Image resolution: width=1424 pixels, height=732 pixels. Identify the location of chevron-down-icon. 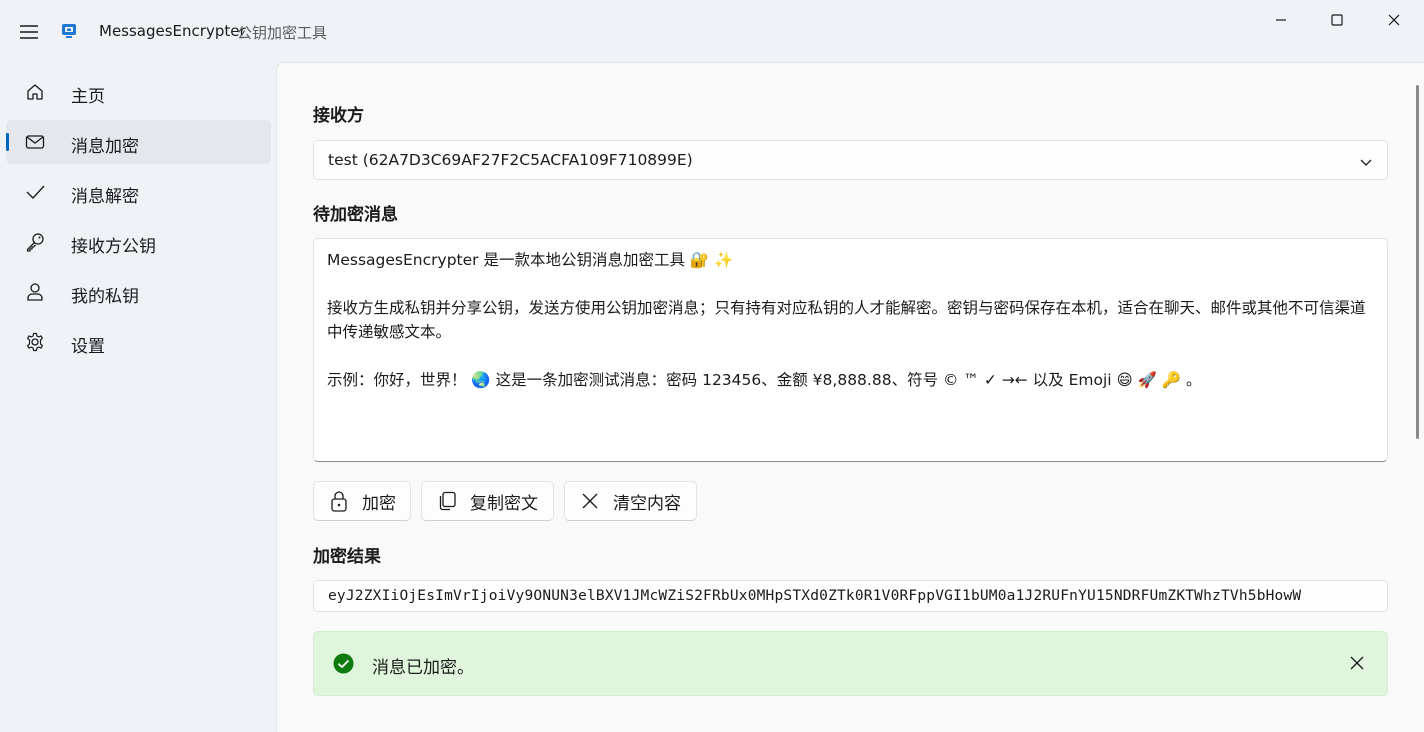
(1366, 161).